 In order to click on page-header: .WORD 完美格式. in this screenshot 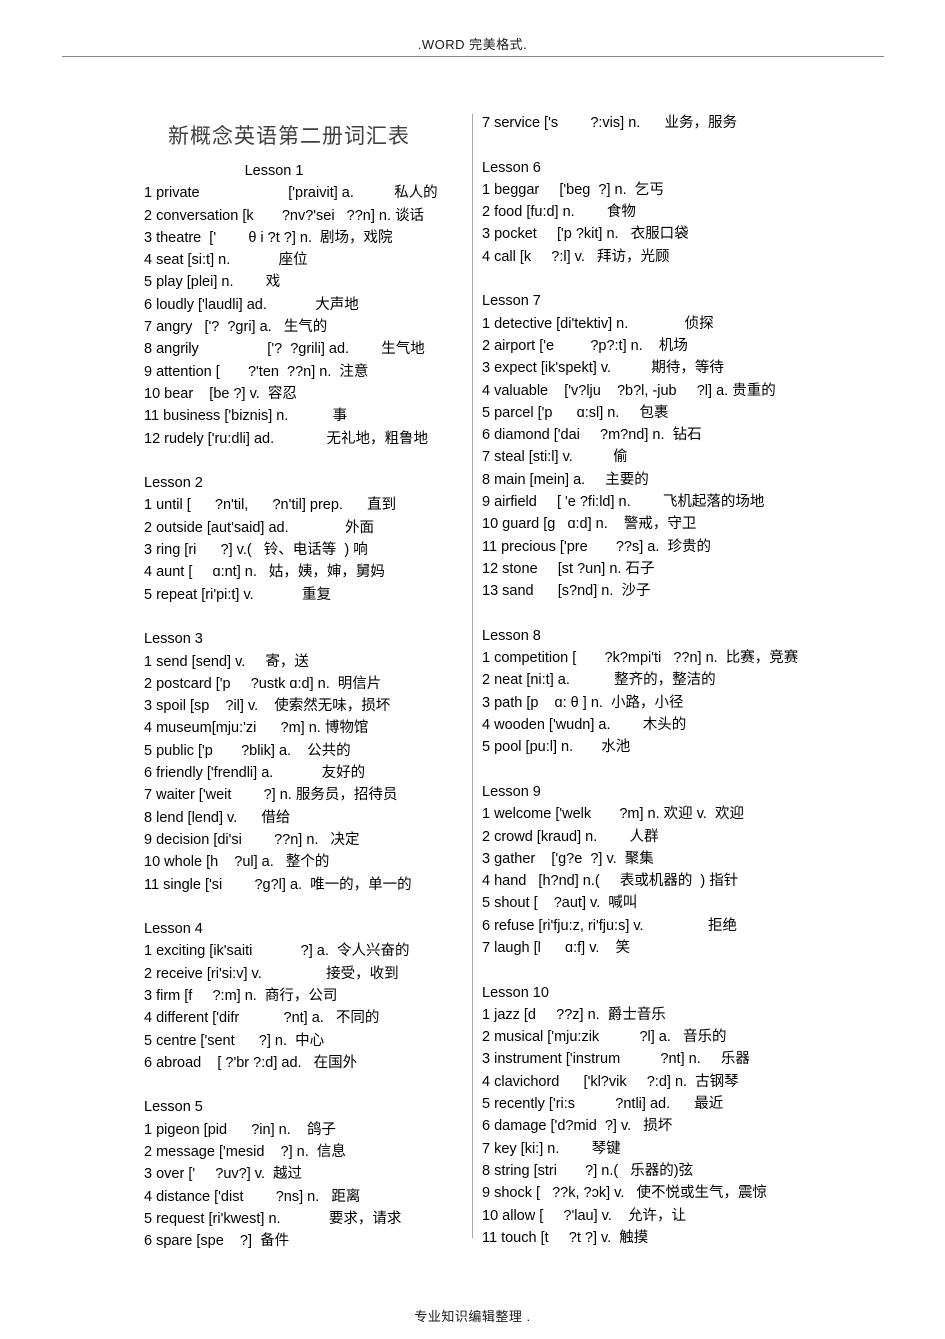, I will do `click(472, 43)`.